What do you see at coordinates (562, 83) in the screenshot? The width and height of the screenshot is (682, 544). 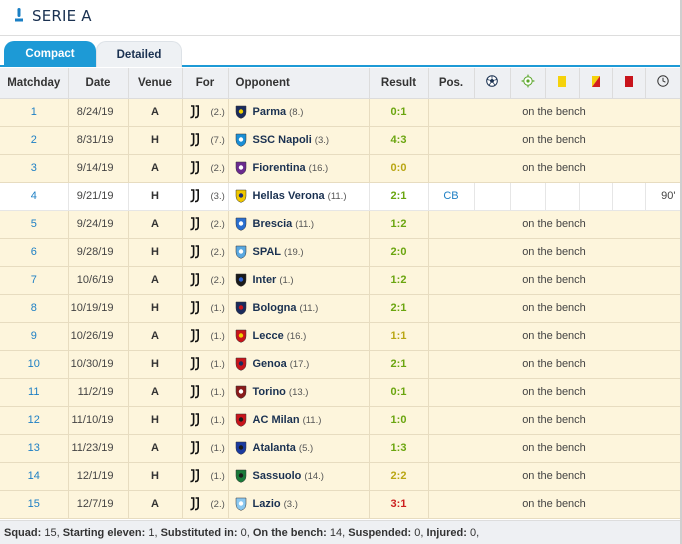 I see `col-yellow-cards` at bounding box center [562, 83].